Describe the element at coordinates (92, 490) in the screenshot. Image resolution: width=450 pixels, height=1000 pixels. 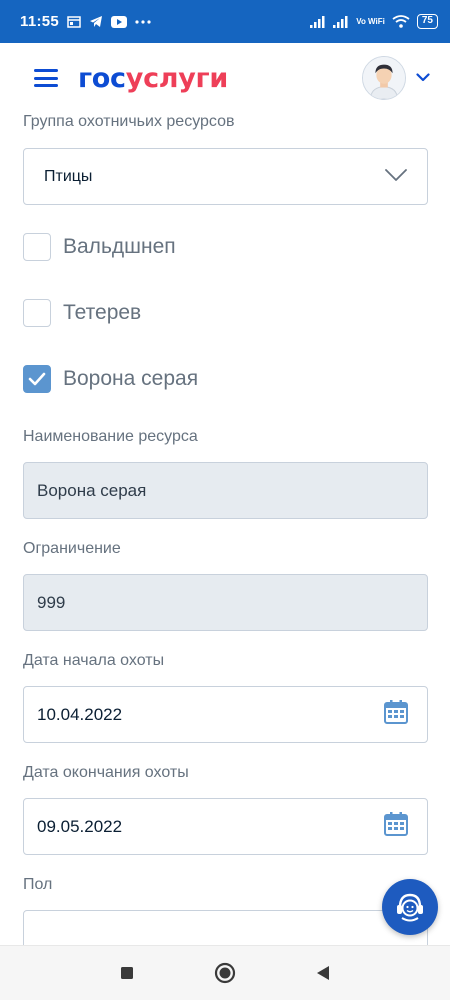
I see `resource-name-value: Ворона серая` at that location.